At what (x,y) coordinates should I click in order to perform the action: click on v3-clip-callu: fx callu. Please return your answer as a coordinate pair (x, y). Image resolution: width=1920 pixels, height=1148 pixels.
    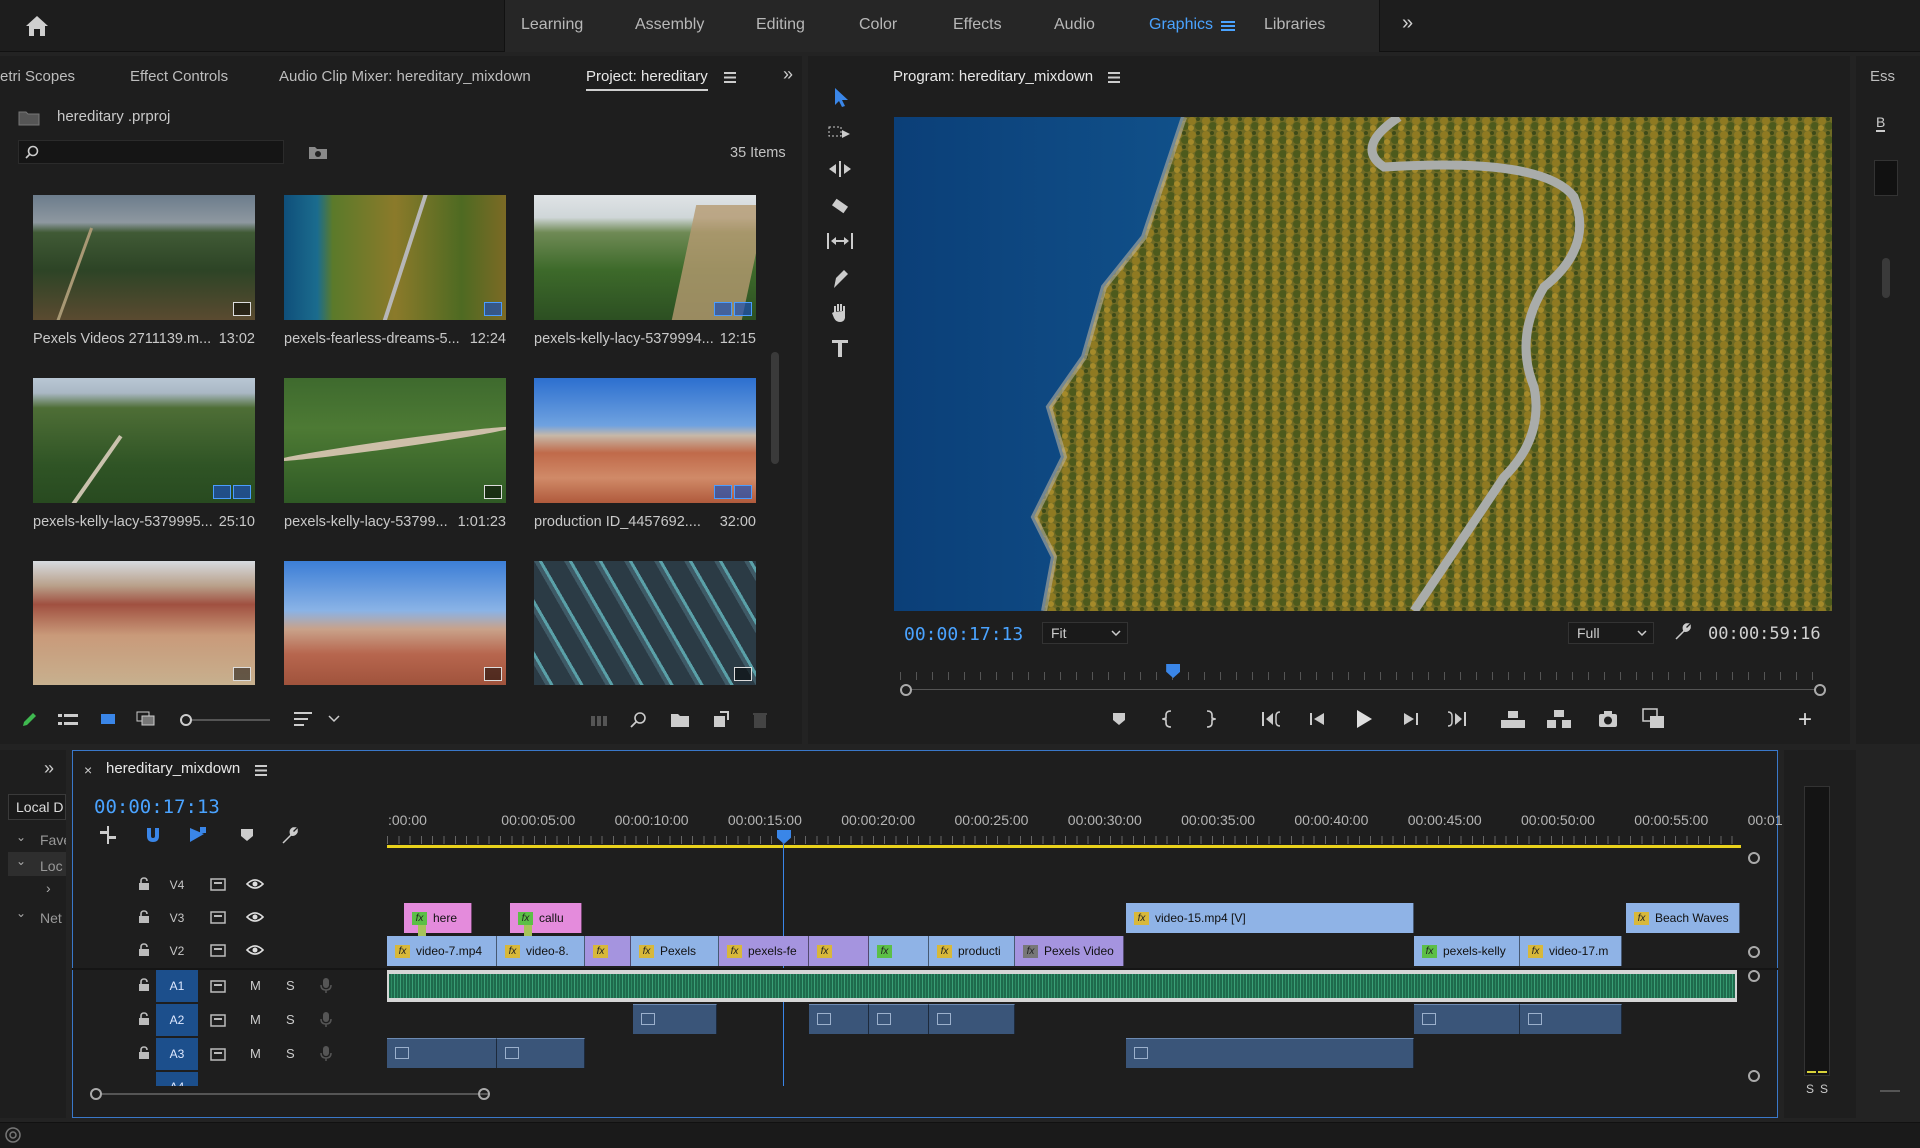
    Looking at the image, I should click on (546, 918).